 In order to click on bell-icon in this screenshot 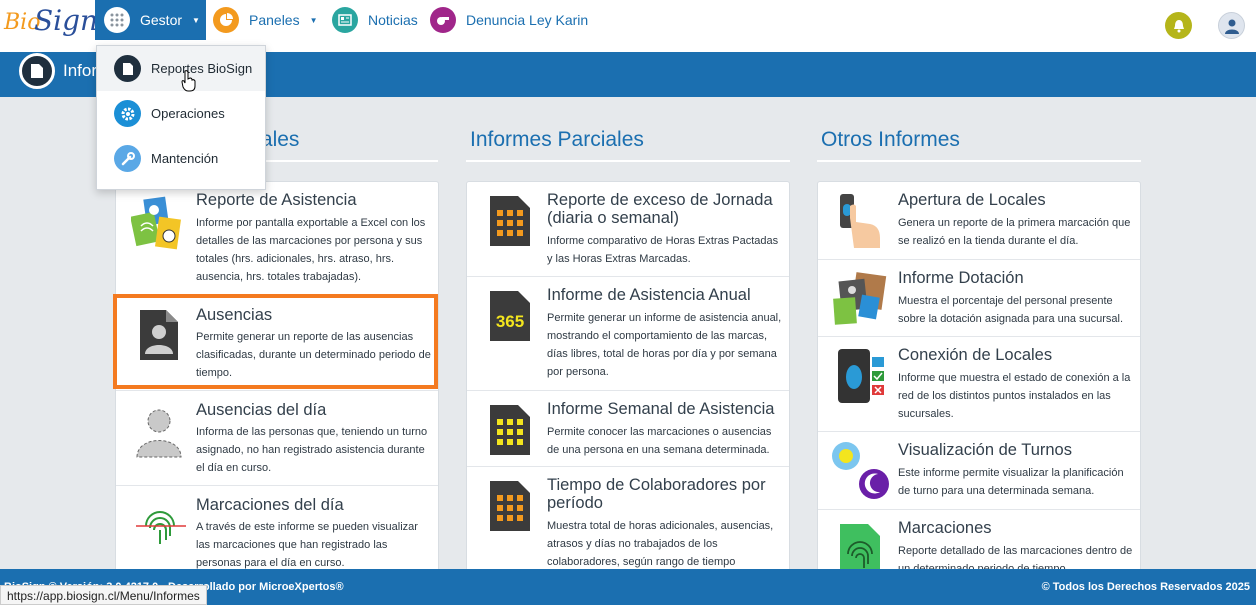, I will do `click(1178, 25)`.